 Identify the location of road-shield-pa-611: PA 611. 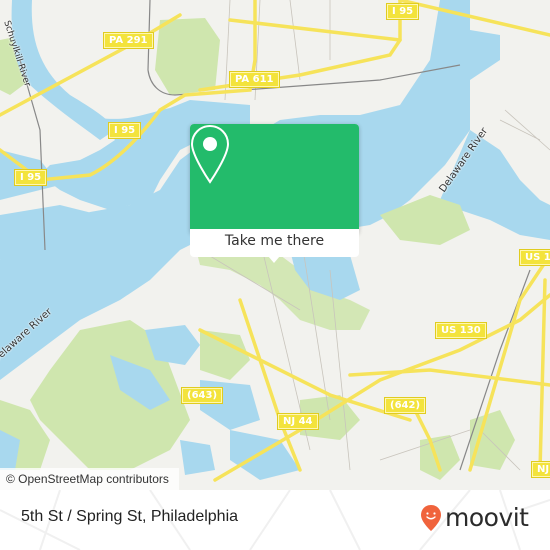
(254, 79).